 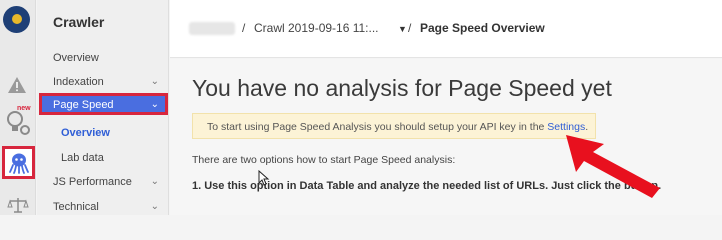 What do you see at coordinates (83, 105) in the screenshot?
I see `sidebar-item-label: Page Speed` at bounding box center [83, 105].